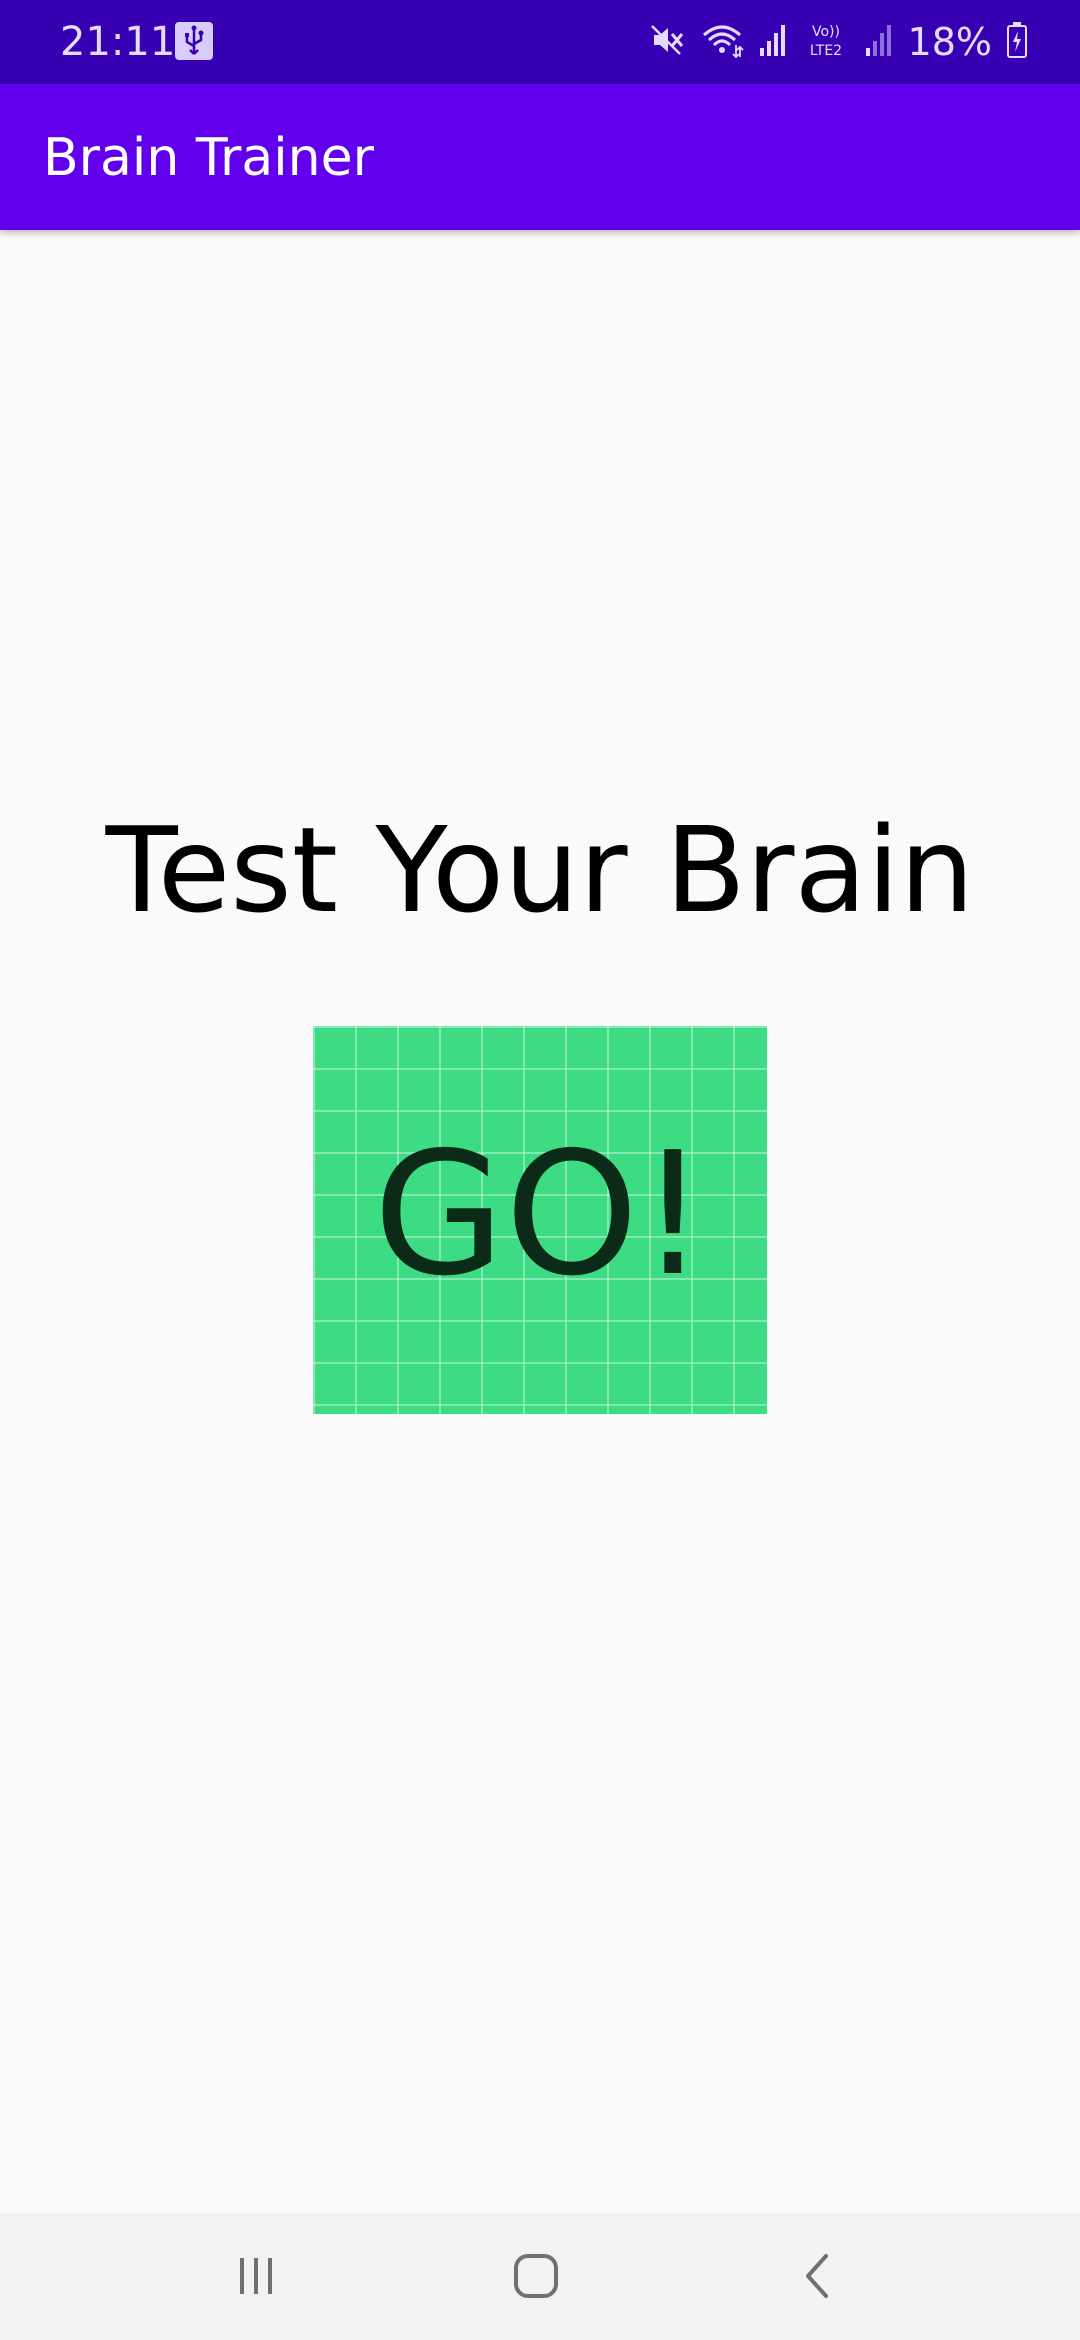 The height and width of the screenshot is (2340, 1080). I want to click on usb-icon, so click(194, 41).